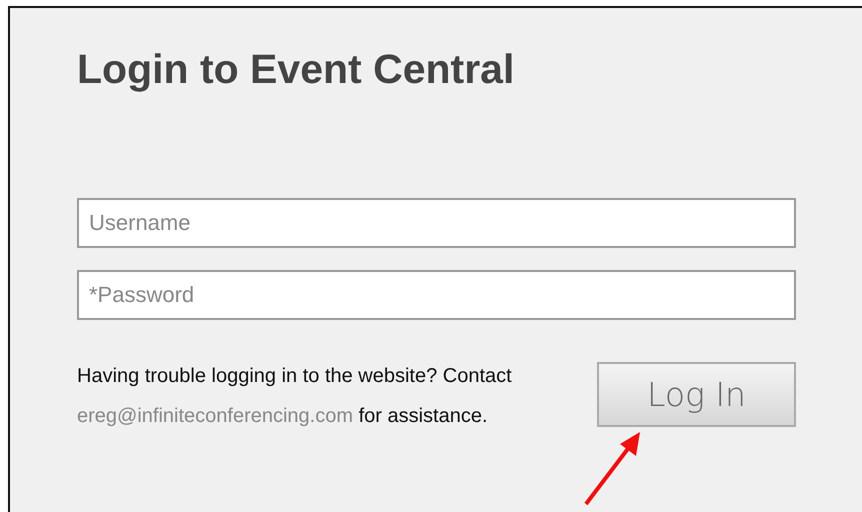 The image size is (862, 512). Describe the element at coordinates (436, 223) in the screenshot. I see `username-field: Username` at that location.